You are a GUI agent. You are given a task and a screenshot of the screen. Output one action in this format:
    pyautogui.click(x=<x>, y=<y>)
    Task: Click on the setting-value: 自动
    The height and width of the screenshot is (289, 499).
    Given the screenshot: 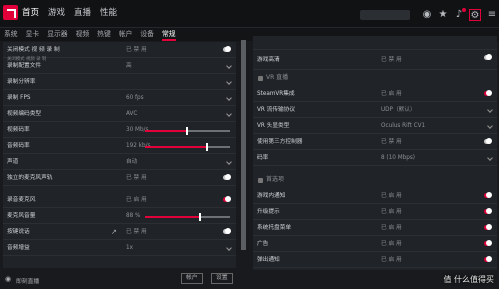 What is the action you would take?
    pyautogui.click(x=132, y=162)
    